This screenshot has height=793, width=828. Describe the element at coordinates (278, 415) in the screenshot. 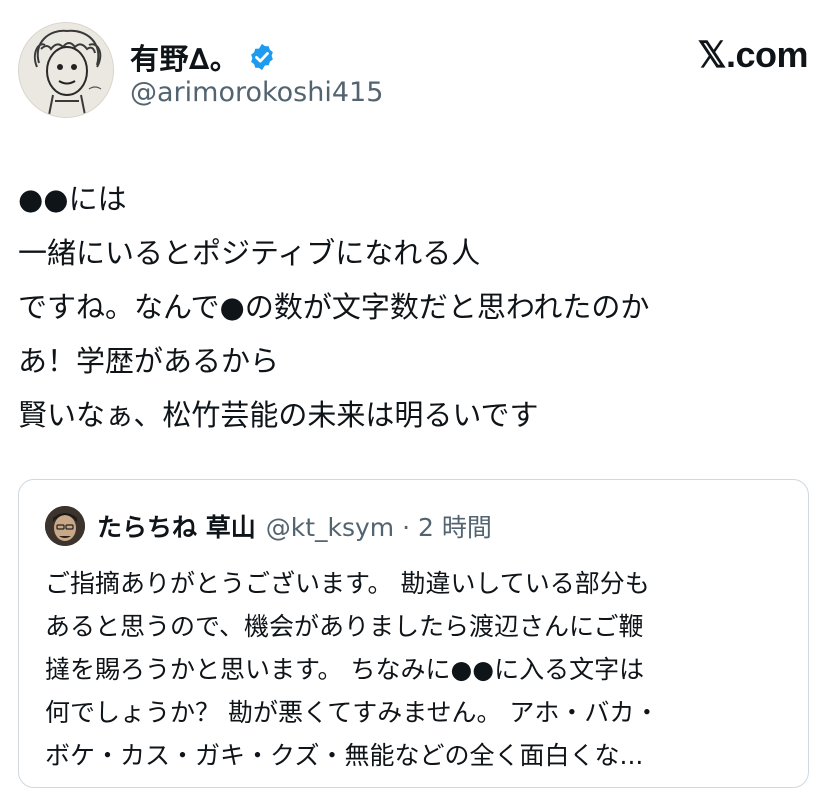

I see `tweet-line: 賢いなぁ、松竹芸能の未来は明るいです` at that location.